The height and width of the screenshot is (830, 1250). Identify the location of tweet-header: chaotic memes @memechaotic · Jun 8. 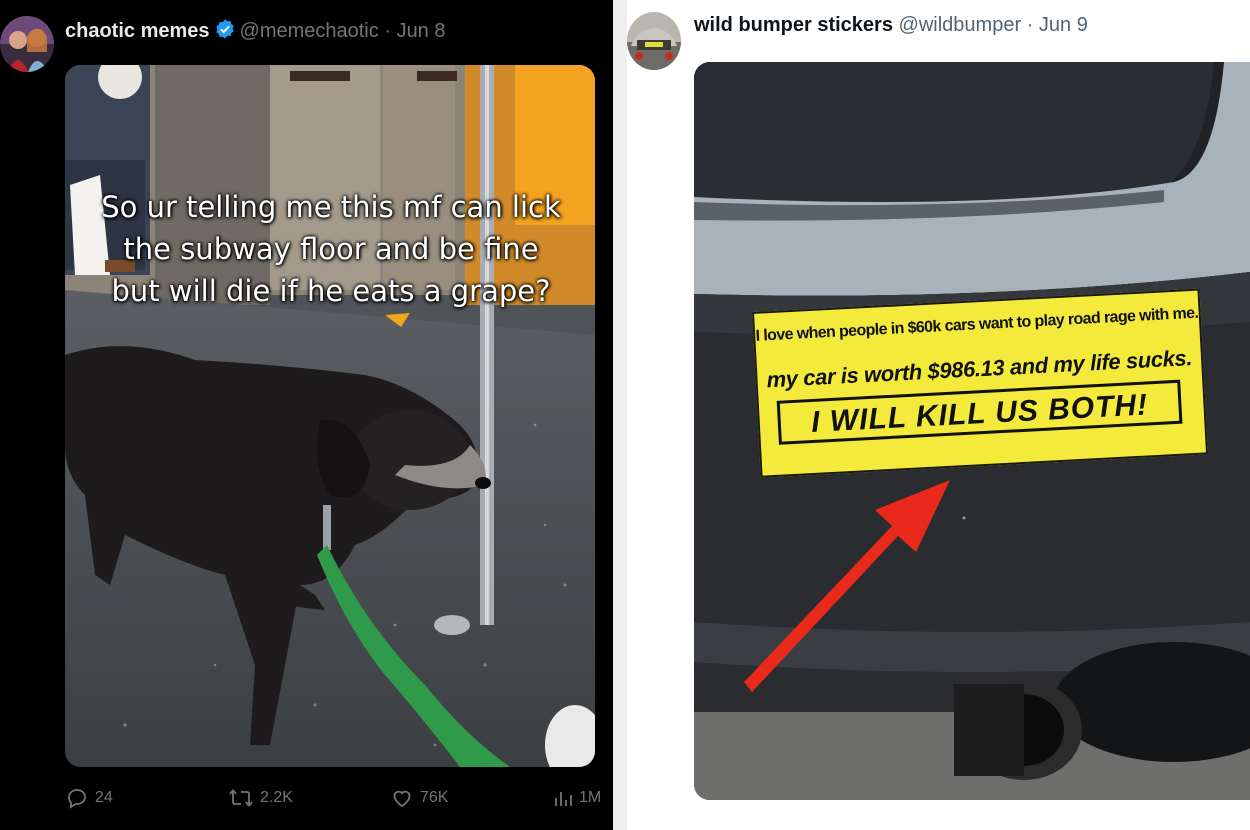
(255, 32).